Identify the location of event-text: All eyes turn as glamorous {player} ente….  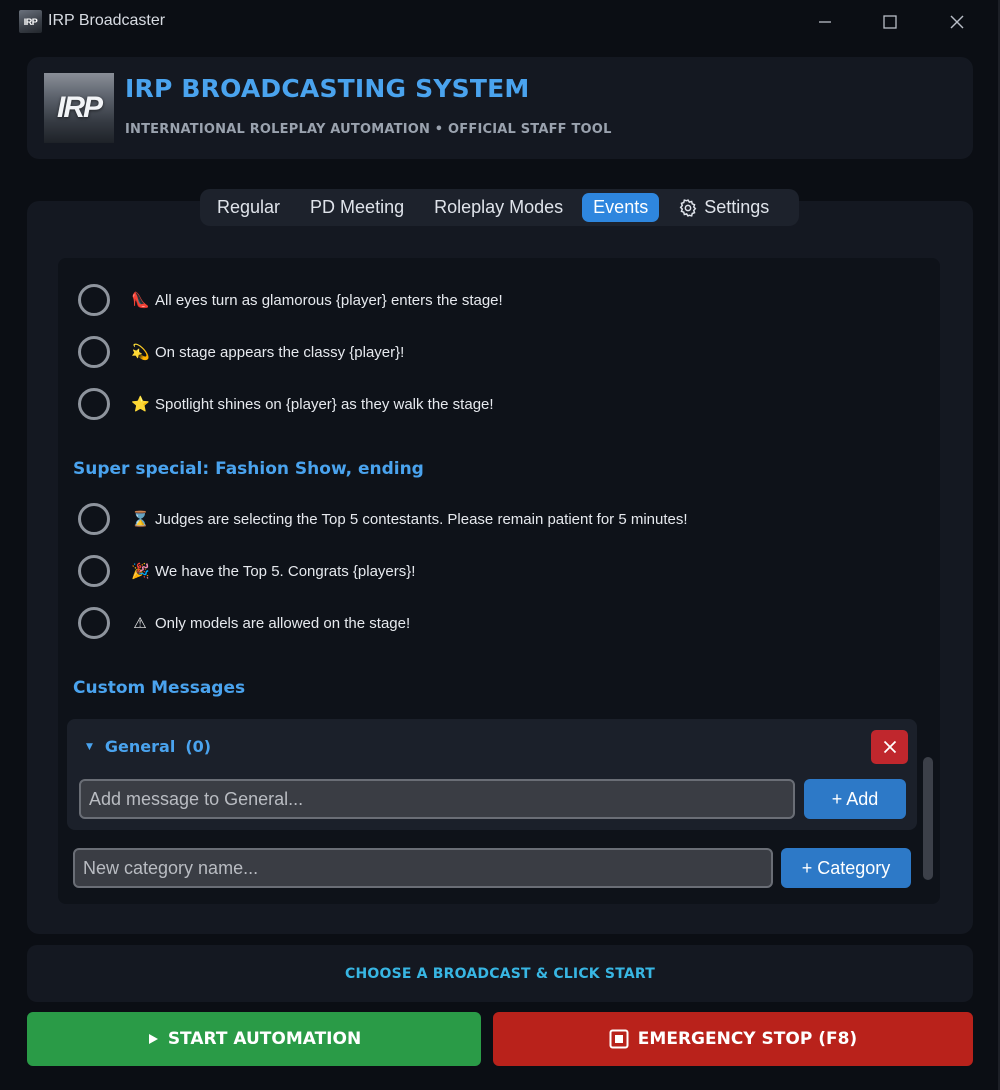
(329, 300).